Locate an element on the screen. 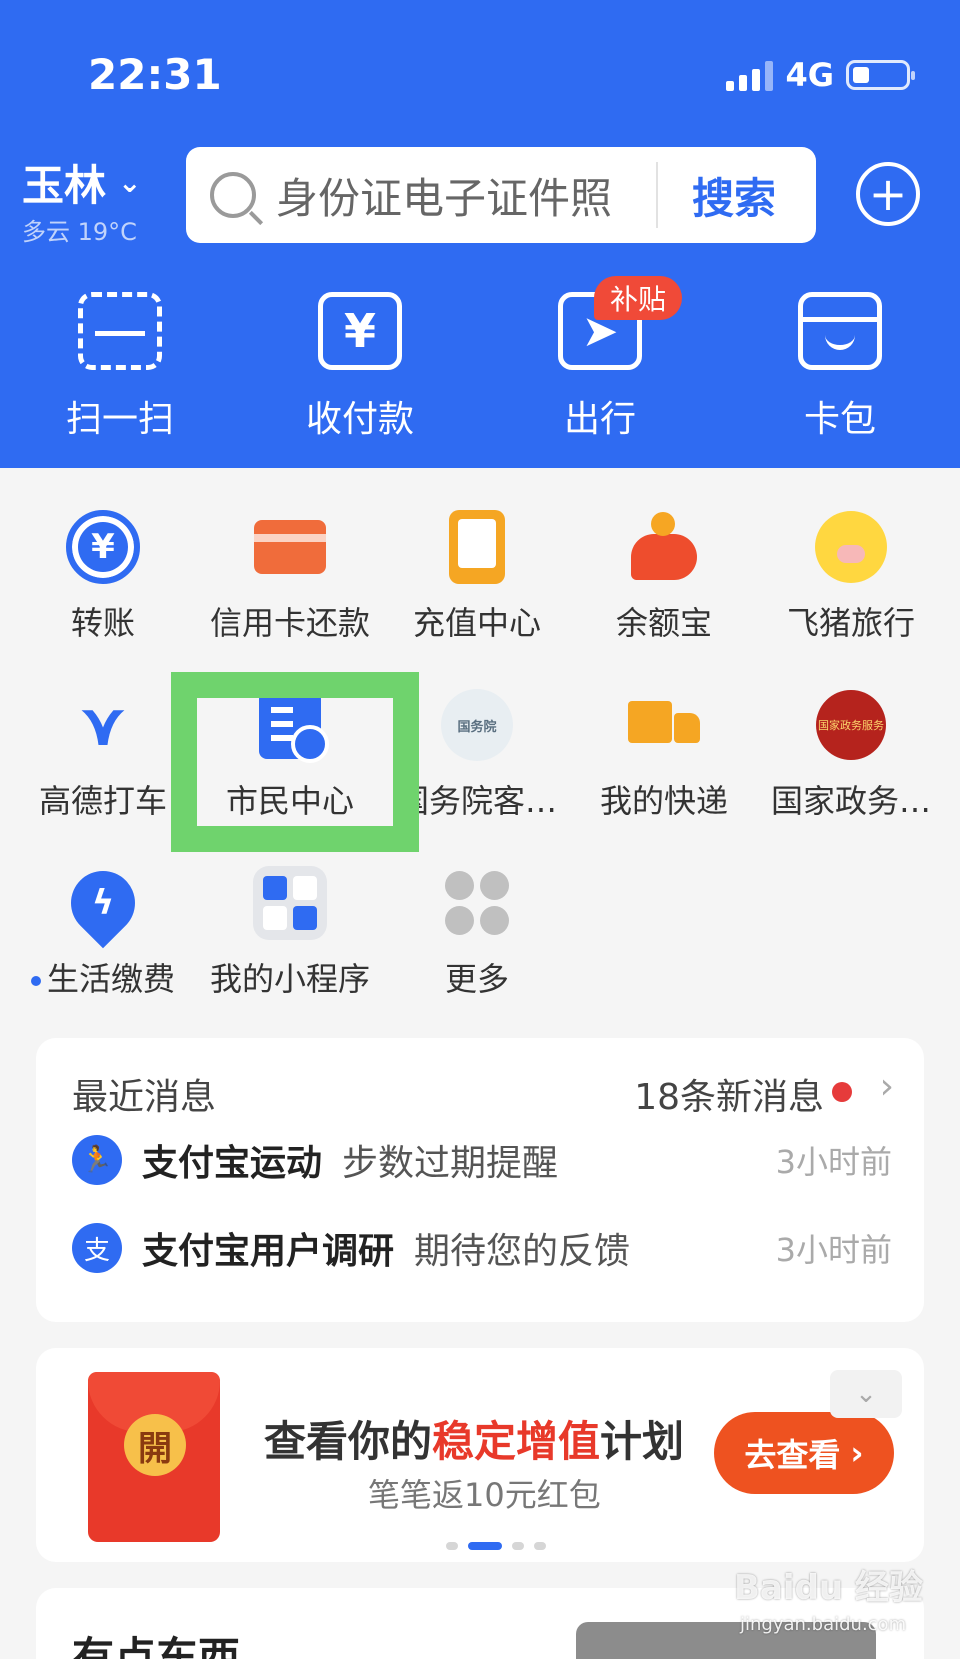  grid-label: 飞猪旅行 is located at coordinates (850, 623).